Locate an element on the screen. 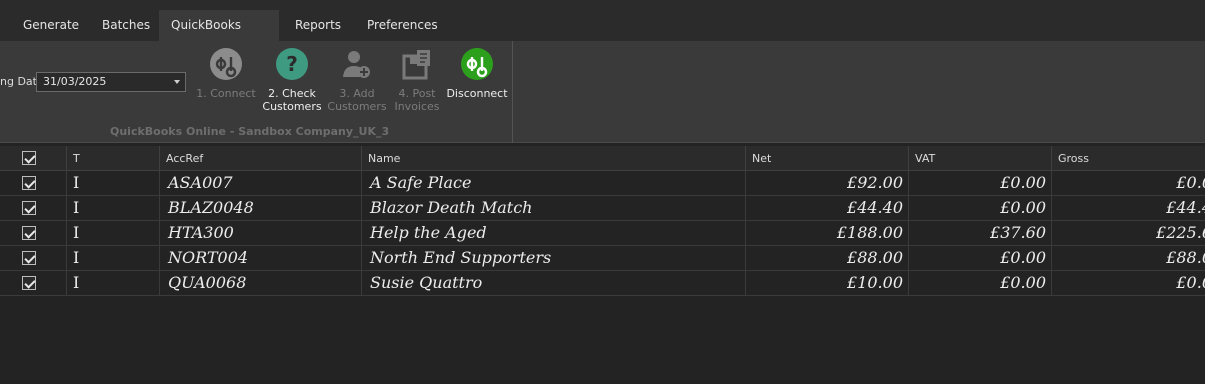 This screenshot has height=384, width=1205. gross-cell: £225.6 is located at coordinates (1128, 233).